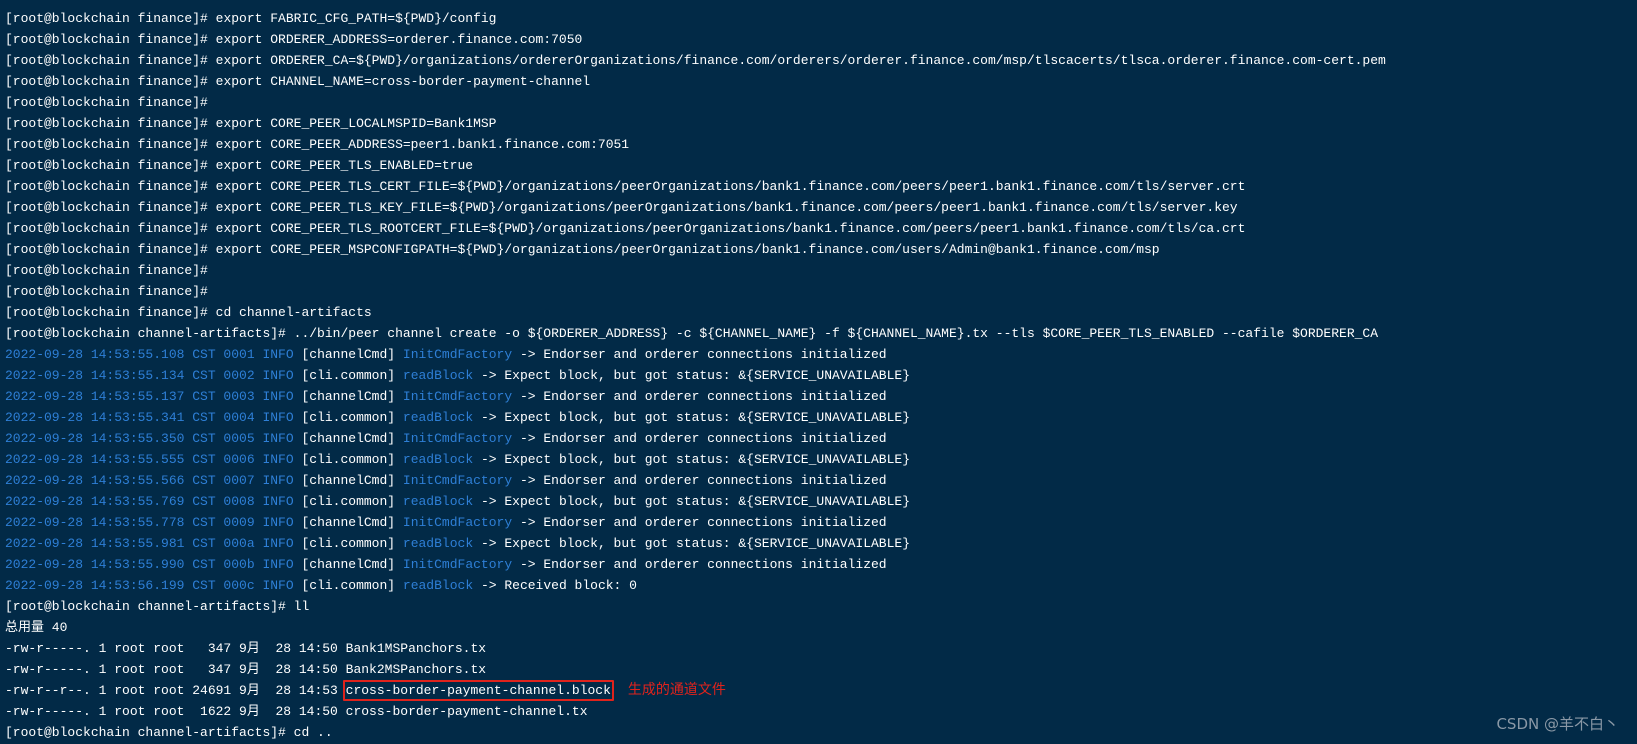 This screenshot has height=744, width=1637. Describe the element at coordinates (149, 396) in the screenshot. I see `log-timestamp: 2022-09-28 14:53:55.137 CST 0003 INFO` at that location.